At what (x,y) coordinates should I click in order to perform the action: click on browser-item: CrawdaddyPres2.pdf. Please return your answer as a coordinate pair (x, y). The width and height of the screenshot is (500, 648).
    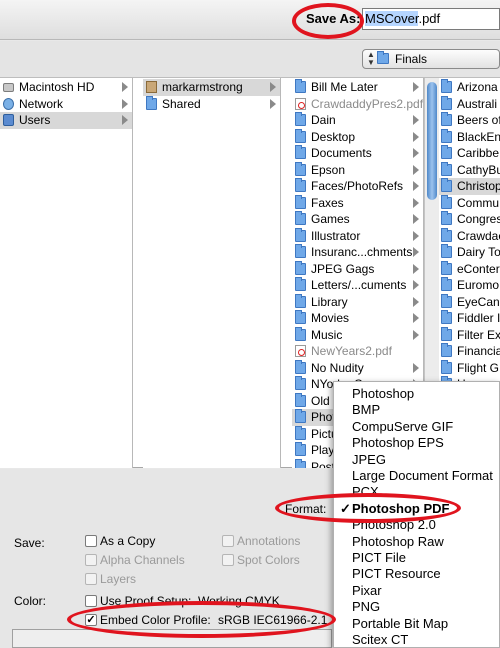
    Looking at the image, I should click on (357, 104).